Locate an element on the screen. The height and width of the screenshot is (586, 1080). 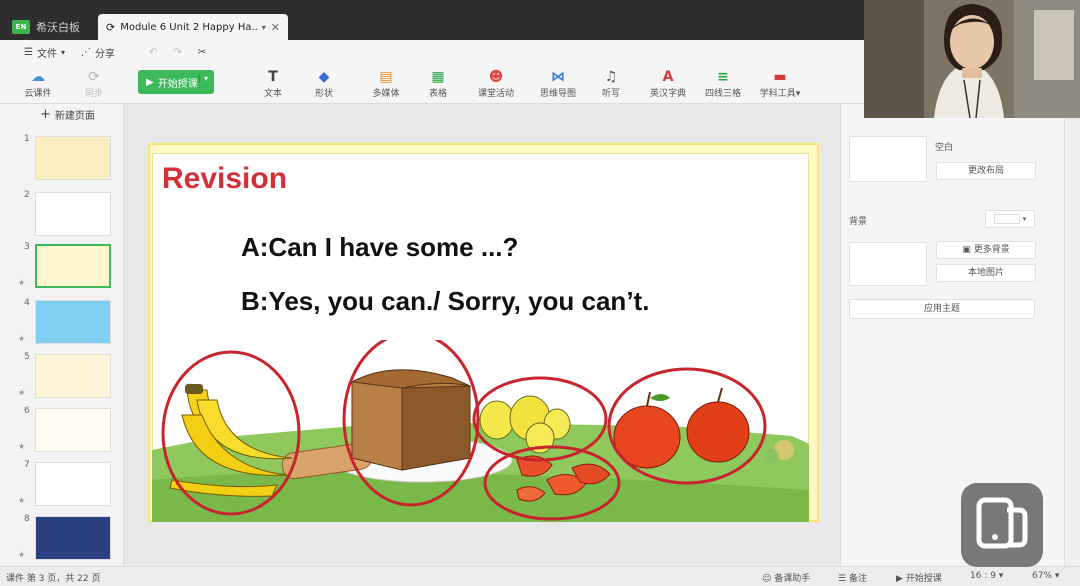
right-scrollbar is located at coordinates (1072, 335).